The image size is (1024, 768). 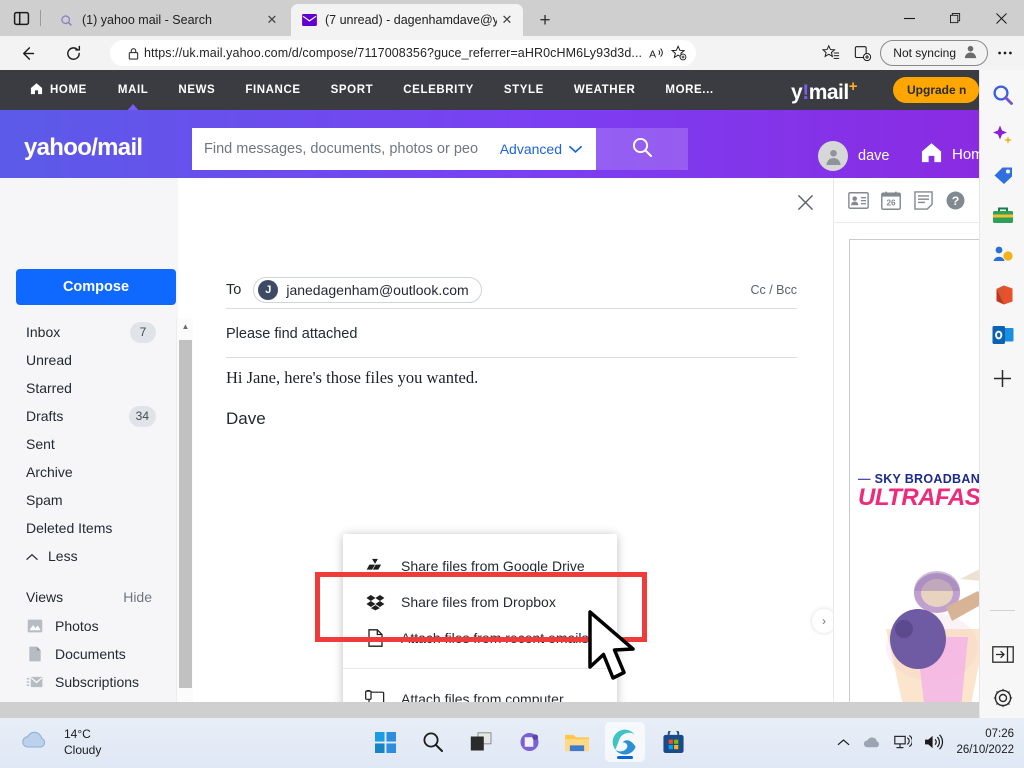 What do you see at coordinates (272, 90) in the screenshot?
I see `nav-item-finance: FINANCE` at bounding box center [272, 90].